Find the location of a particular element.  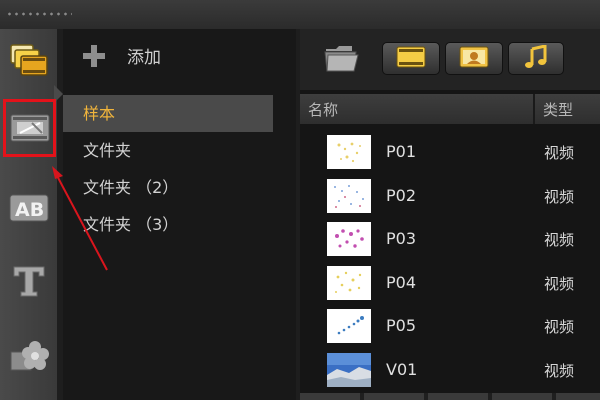

svg-text: AB is located at coordinates (29, 210).